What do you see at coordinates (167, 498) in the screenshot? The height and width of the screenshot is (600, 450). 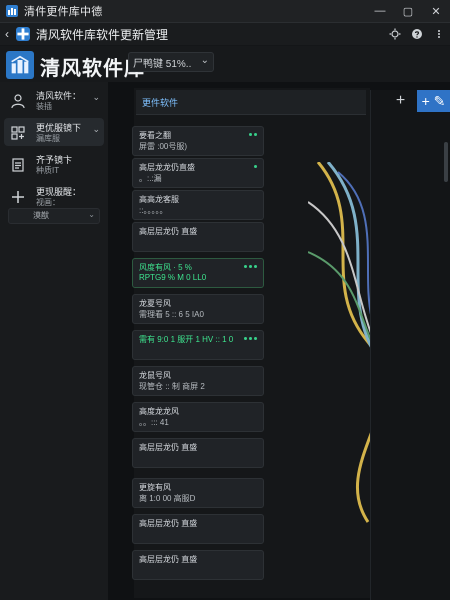 I see `unit-sub: 离 1:0 00 高服D` at bounding box center [167, 498].